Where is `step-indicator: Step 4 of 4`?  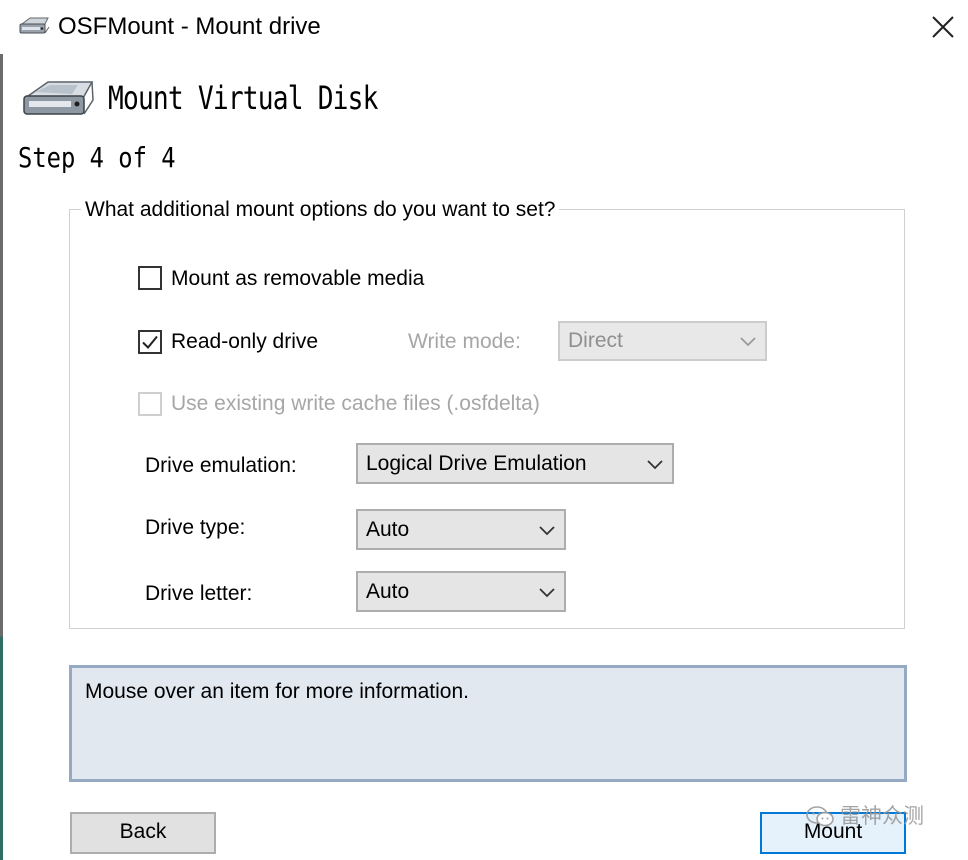 step-indicator: Step 4 of 4 is located at coordinates (97, 157).